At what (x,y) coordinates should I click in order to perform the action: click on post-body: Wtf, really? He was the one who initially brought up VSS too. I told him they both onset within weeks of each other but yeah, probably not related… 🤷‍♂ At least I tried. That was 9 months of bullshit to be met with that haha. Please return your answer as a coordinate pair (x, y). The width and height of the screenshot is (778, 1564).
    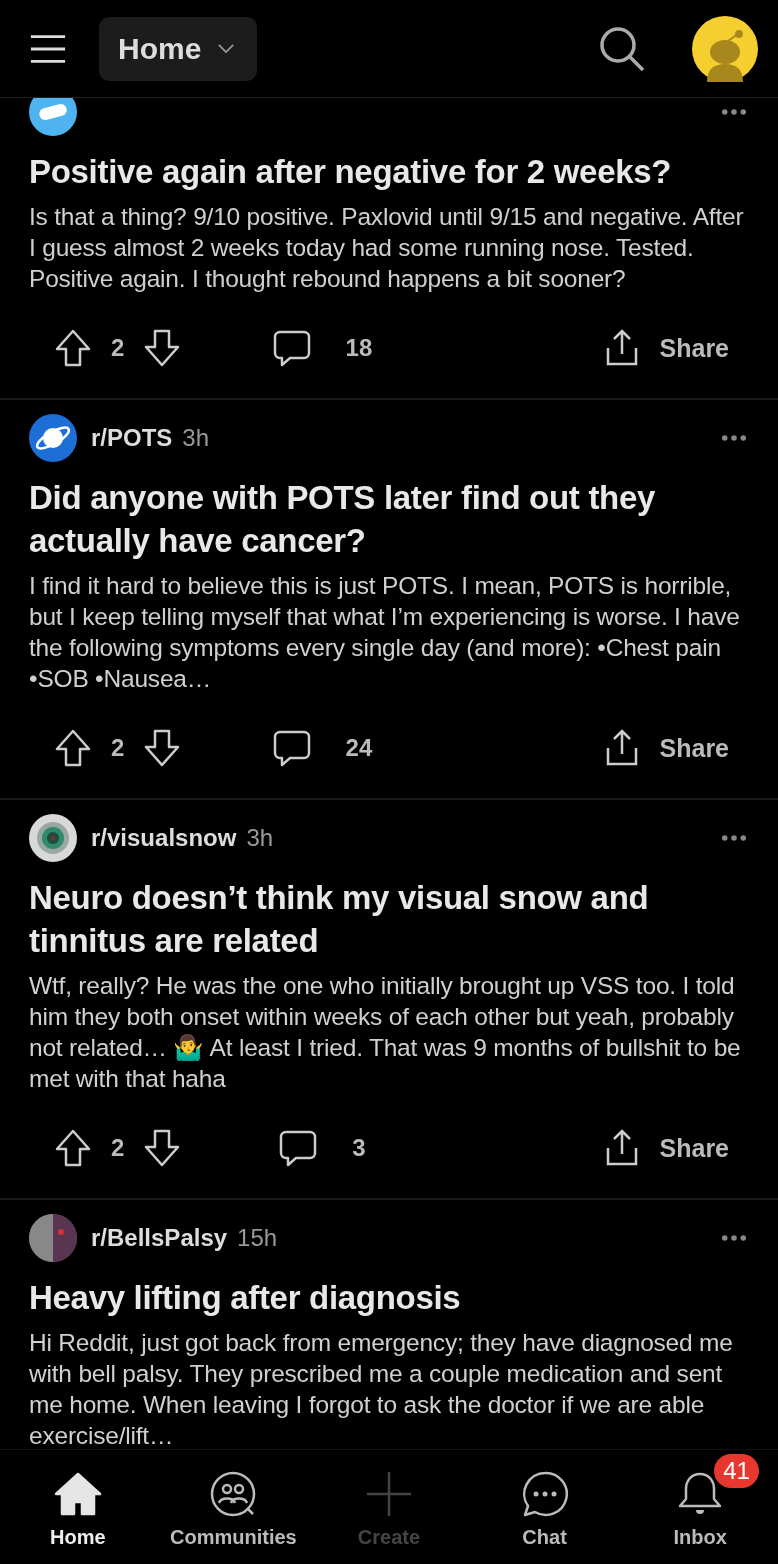
    Looking at the image, I should click on (385, 1032).